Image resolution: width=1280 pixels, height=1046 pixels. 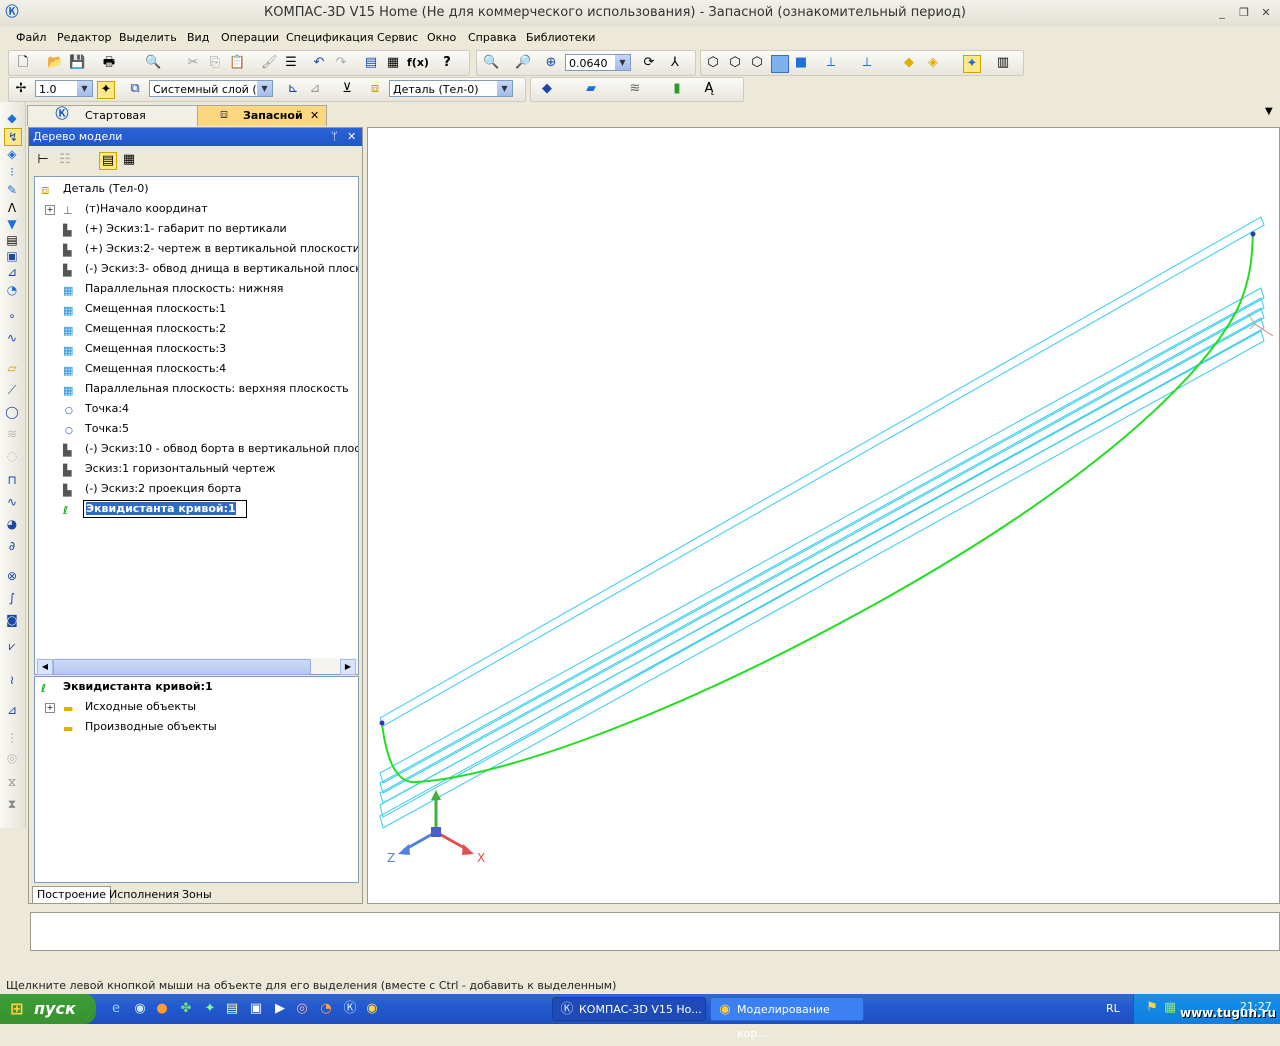 What do you see at coordinates (314, 116) in the screenshot?
I see `close-tab-icon: ✕` at bounding box center [314, 116].